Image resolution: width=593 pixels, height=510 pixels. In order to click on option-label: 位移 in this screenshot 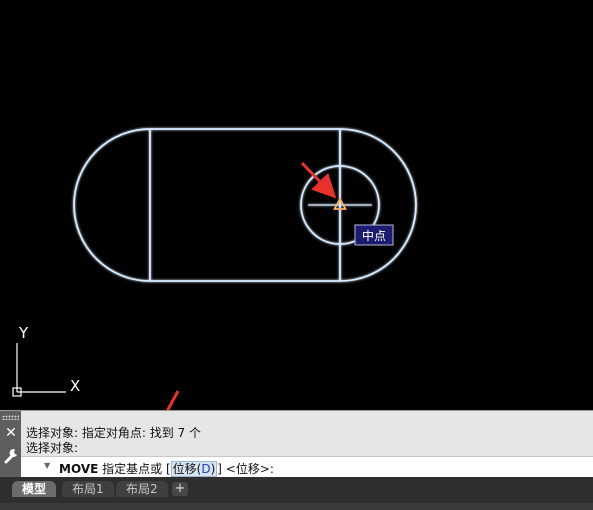, I will do `click(184, 469)`.